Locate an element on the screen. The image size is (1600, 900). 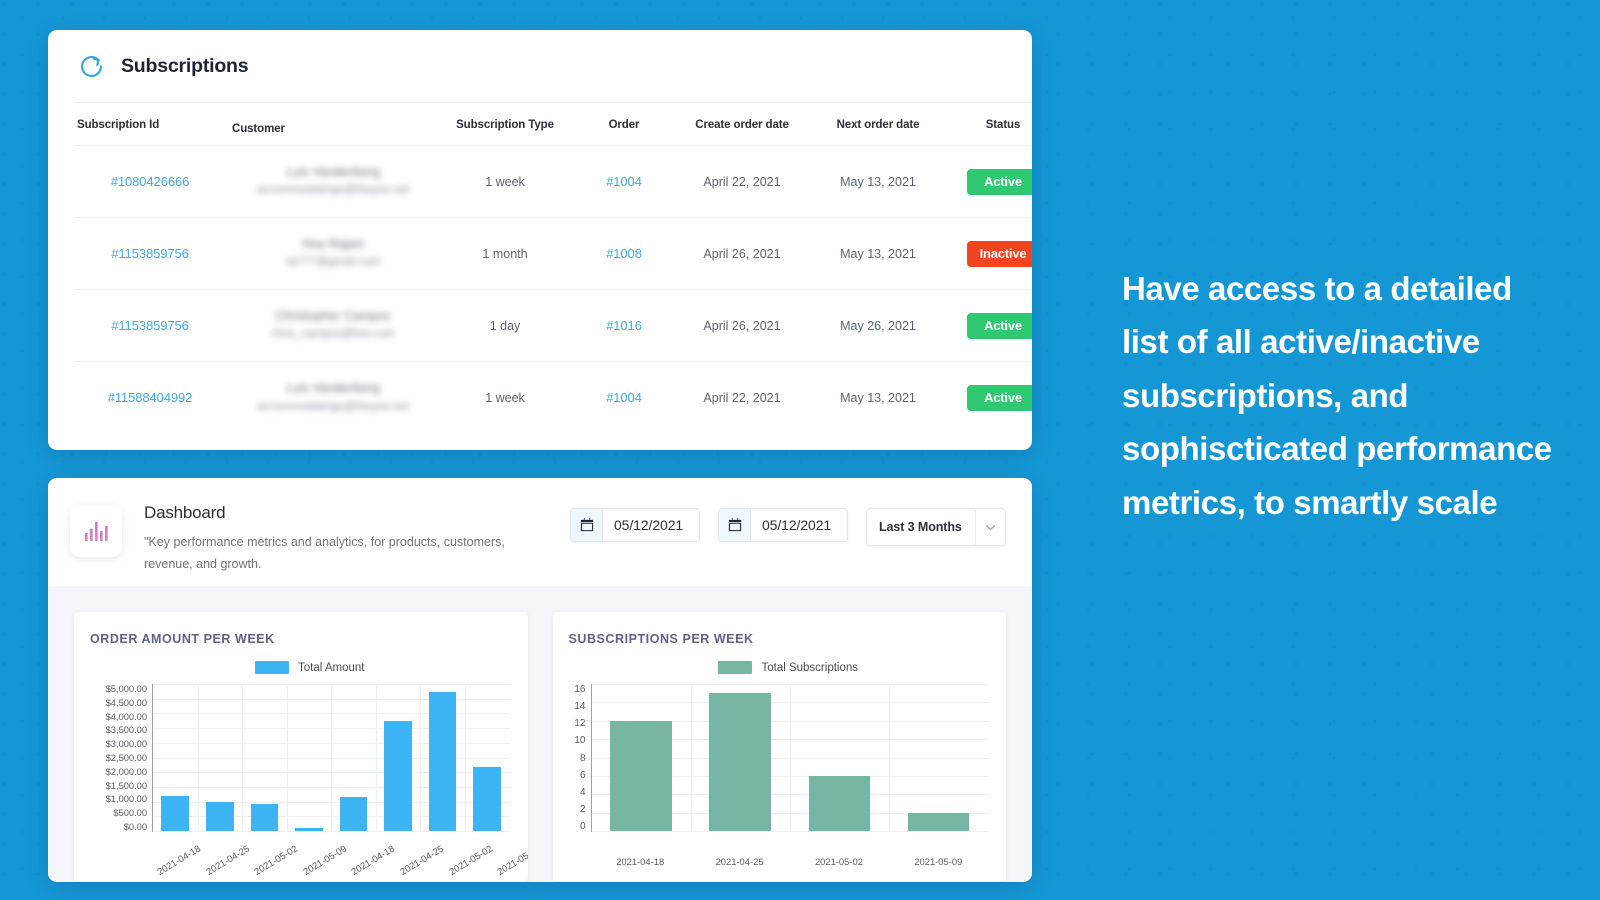
cell-next-order-date: May 13, 2021 is located at coordinates (878, 397).